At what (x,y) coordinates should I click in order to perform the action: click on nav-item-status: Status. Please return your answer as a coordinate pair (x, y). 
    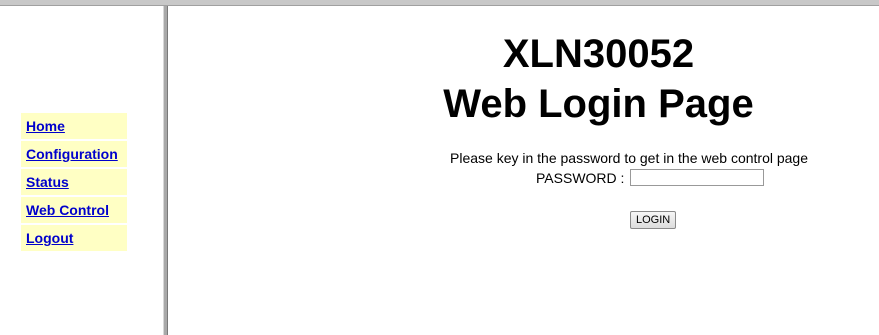
    Looking at the image, I should click on (74, 182).